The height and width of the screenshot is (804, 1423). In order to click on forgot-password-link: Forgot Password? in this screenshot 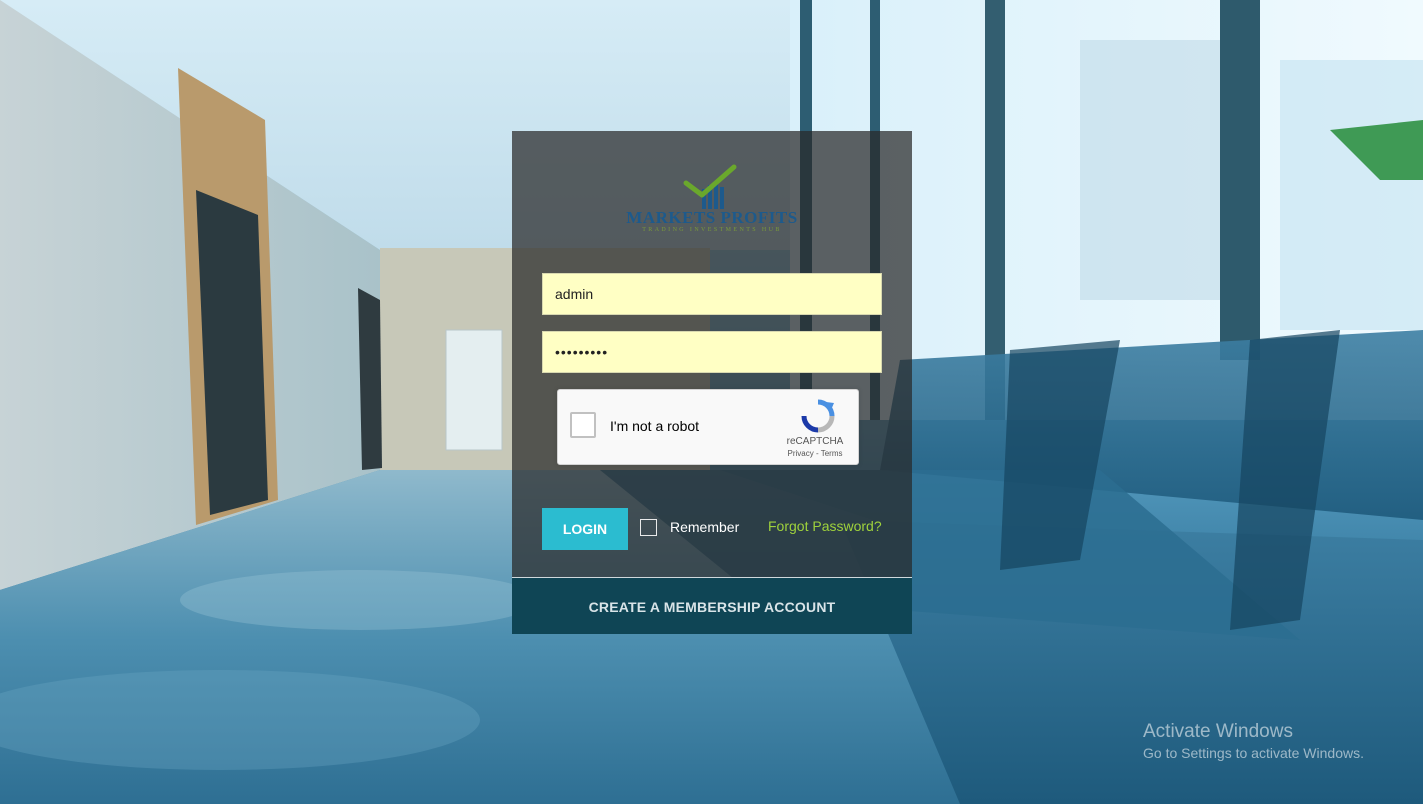, I will do `click(825, 526)`.